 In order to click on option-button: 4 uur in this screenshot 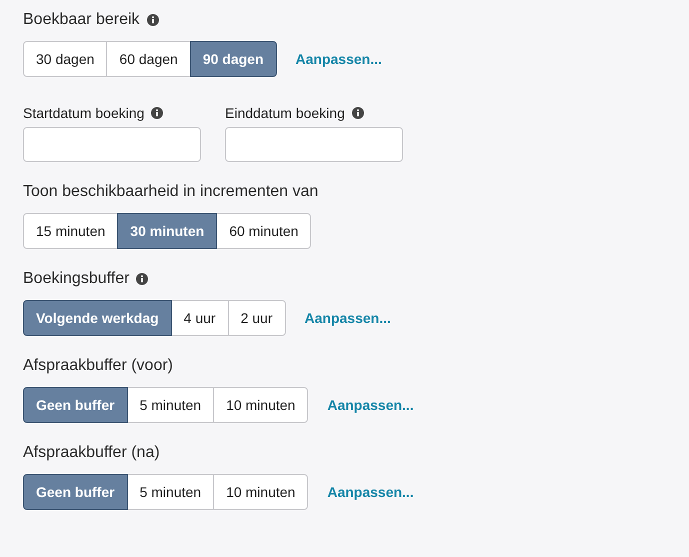, I will do `click(199, 318)`.